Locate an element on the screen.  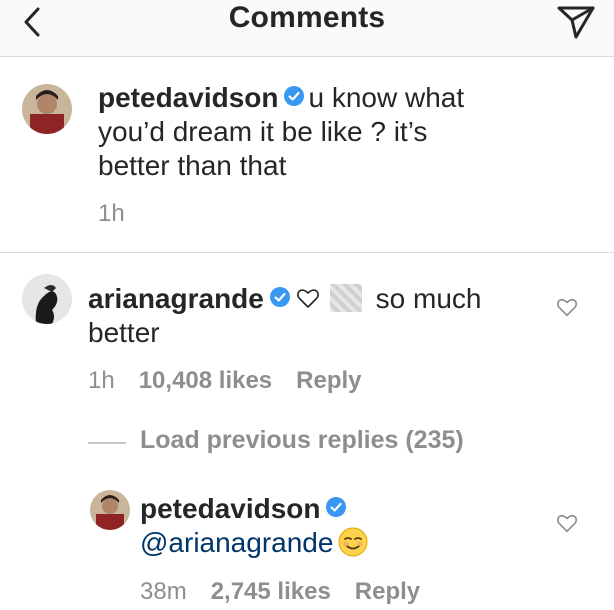
comment-meta: 1h is located at coordinates (123, 214).